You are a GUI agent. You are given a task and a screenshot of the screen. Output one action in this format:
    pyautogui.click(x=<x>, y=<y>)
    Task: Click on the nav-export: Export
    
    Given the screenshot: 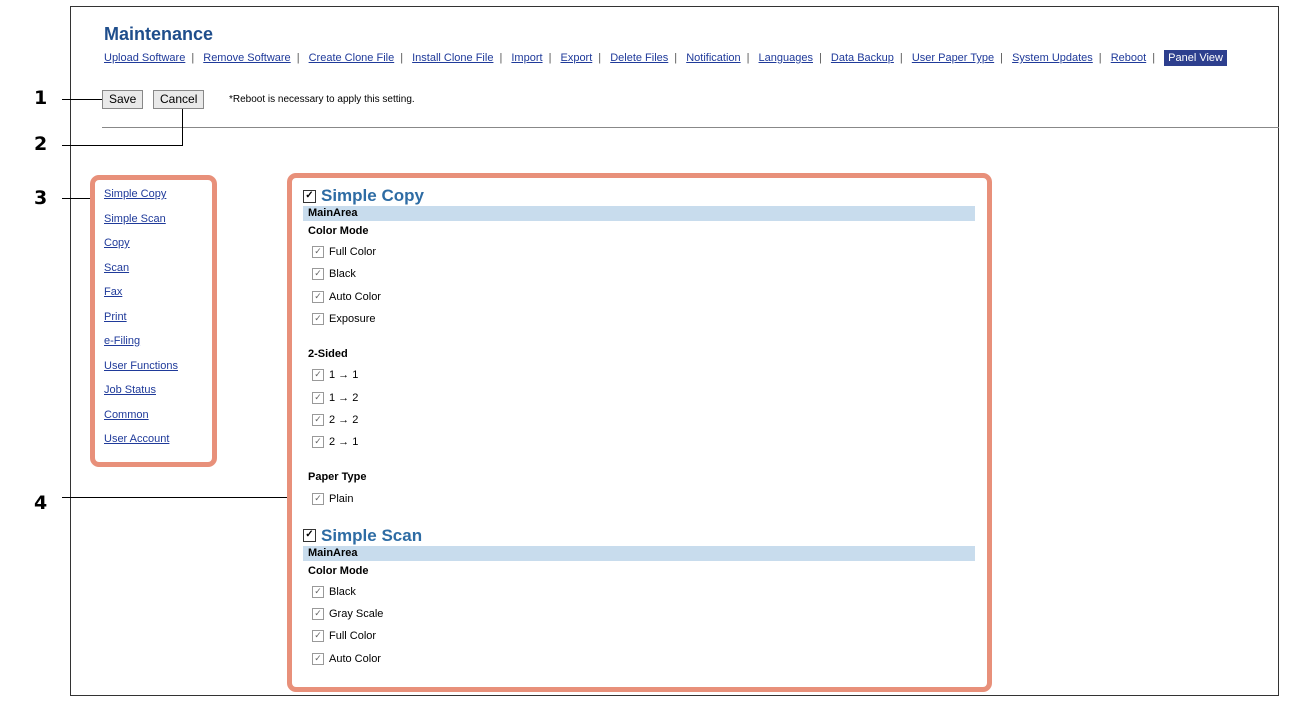 What is the action you would take?
    pyautogui.click(x=576, y=58)
    